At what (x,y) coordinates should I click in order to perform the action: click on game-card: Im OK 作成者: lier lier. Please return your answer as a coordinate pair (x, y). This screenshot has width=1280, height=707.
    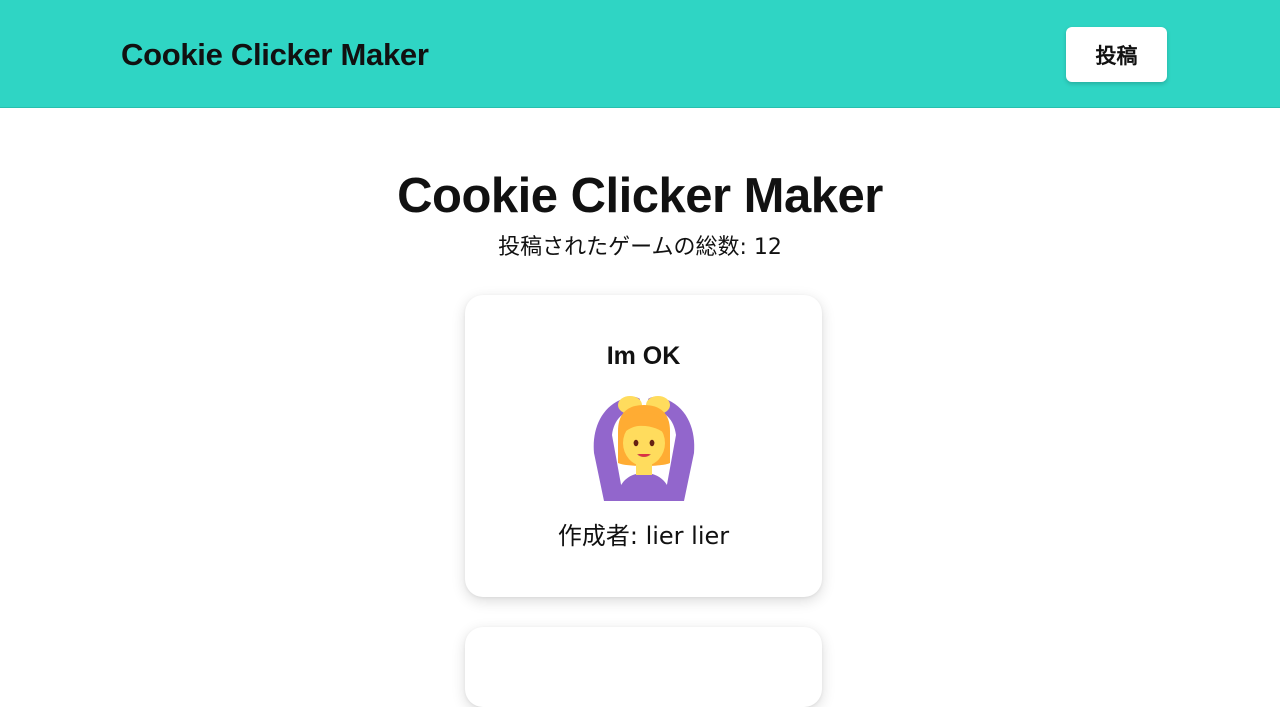
    Looking at the image, I should click on (643, 446).